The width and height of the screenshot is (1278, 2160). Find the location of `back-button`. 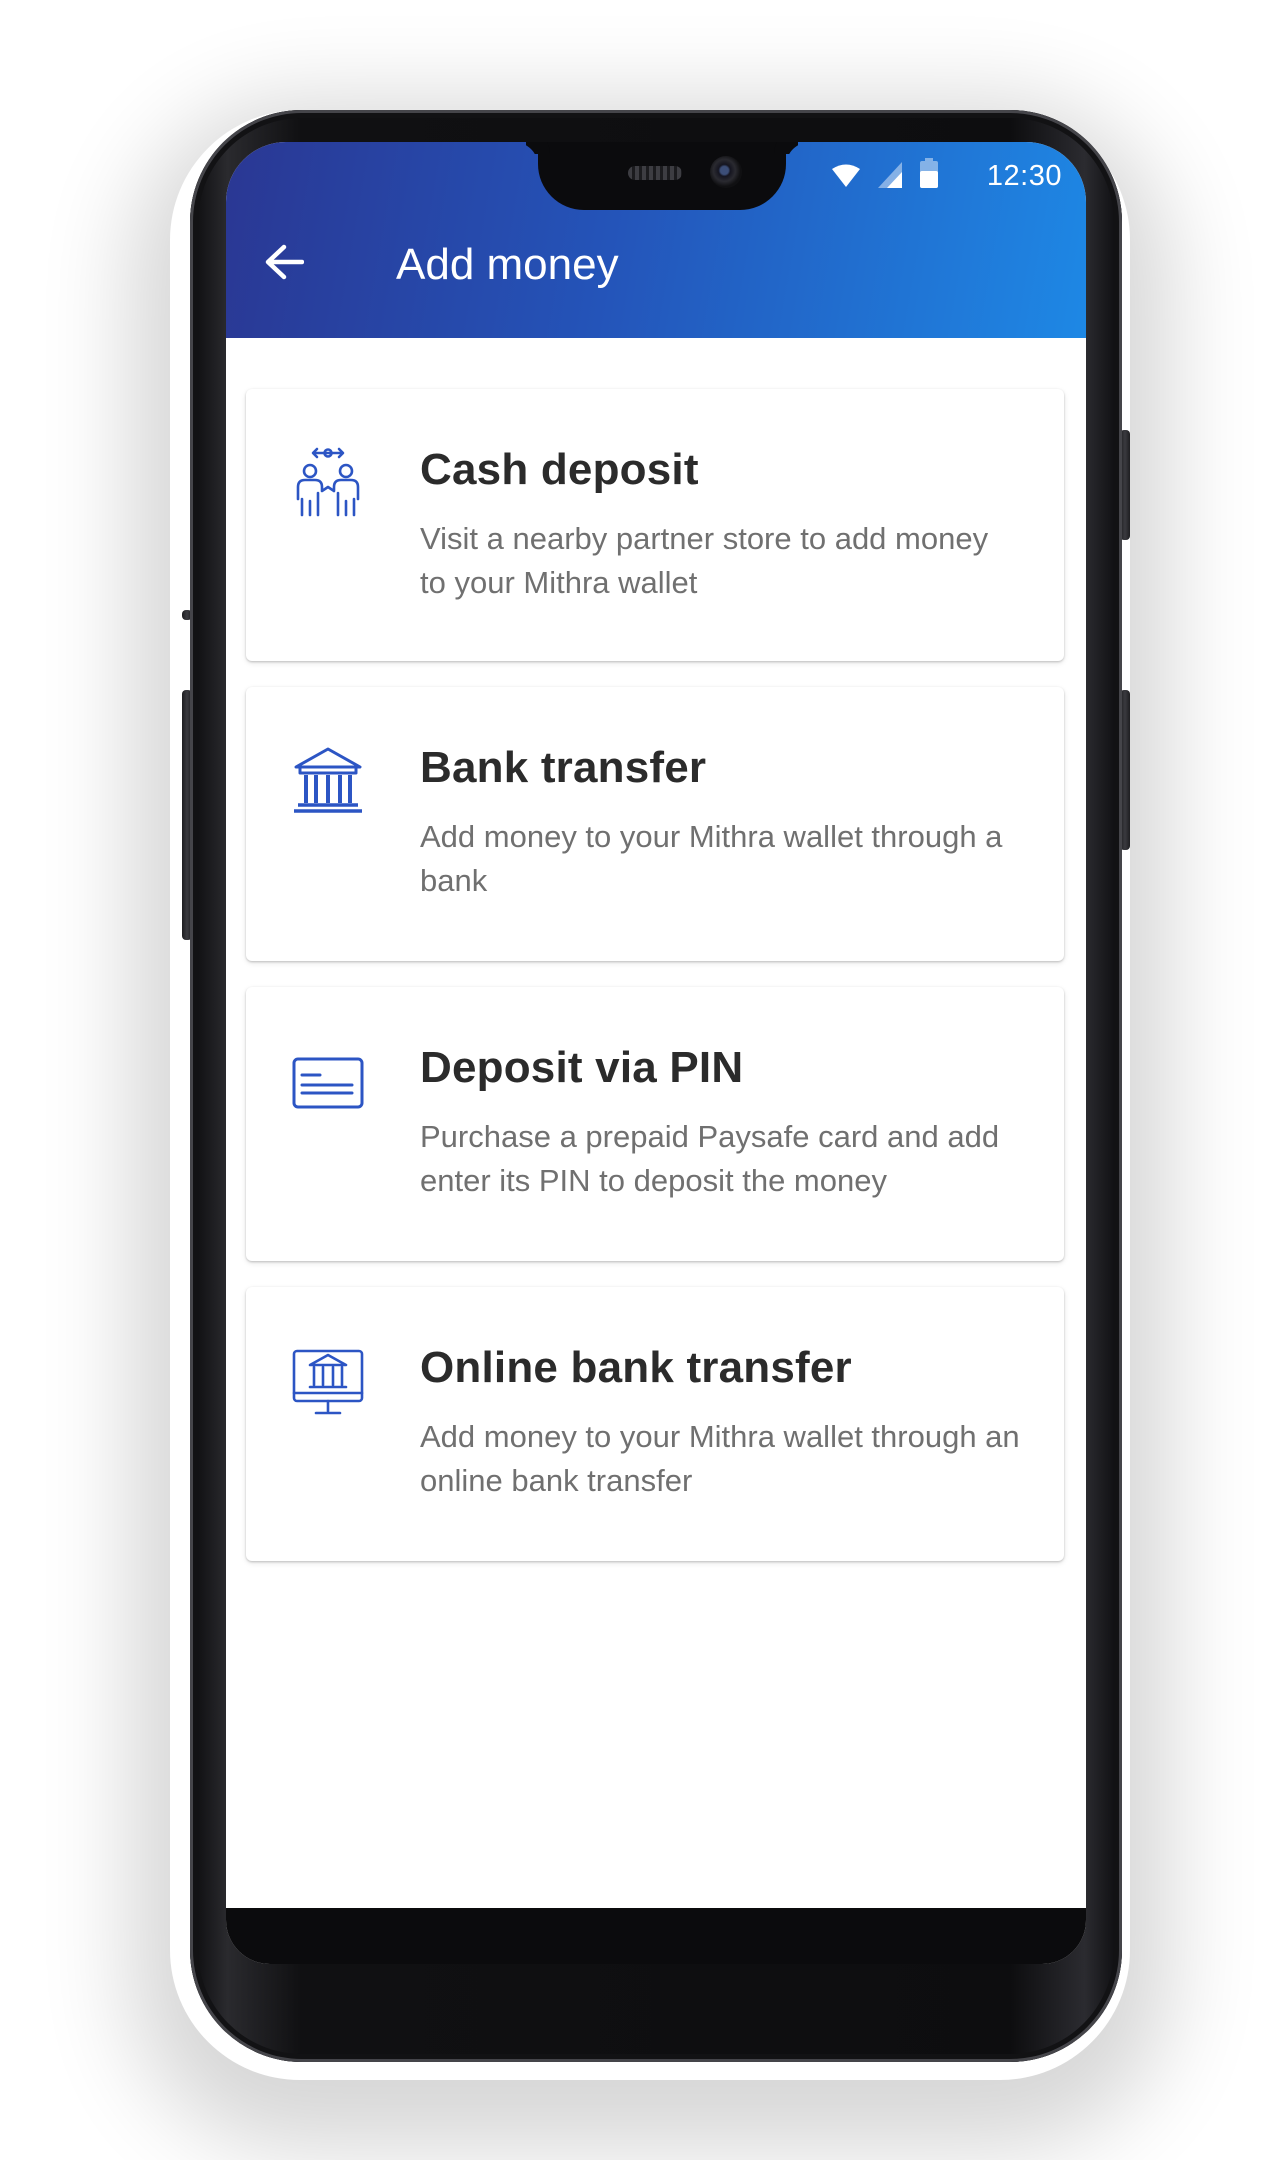

back-button is located at coordinates (284, 262).